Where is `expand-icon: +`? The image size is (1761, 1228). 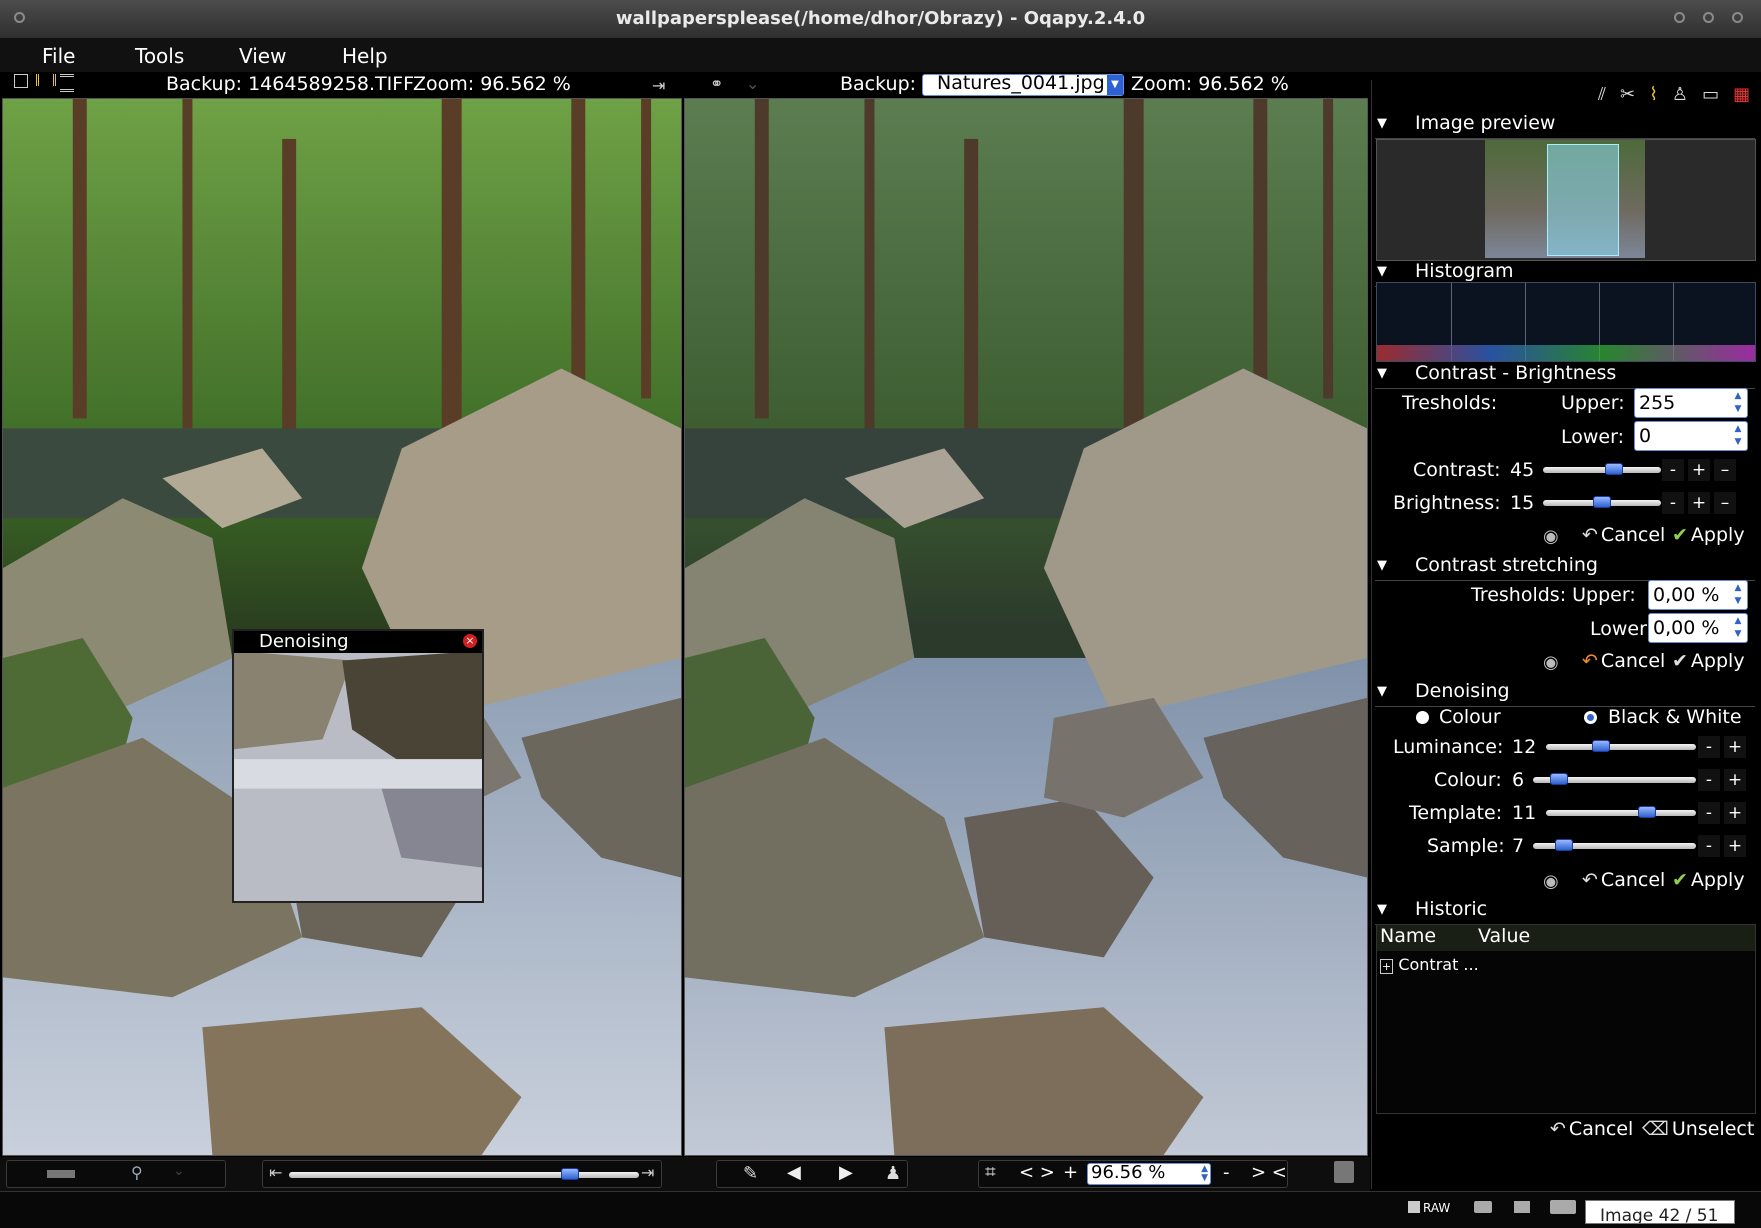 expand-icon: + is located at coordinates (1387, 966).